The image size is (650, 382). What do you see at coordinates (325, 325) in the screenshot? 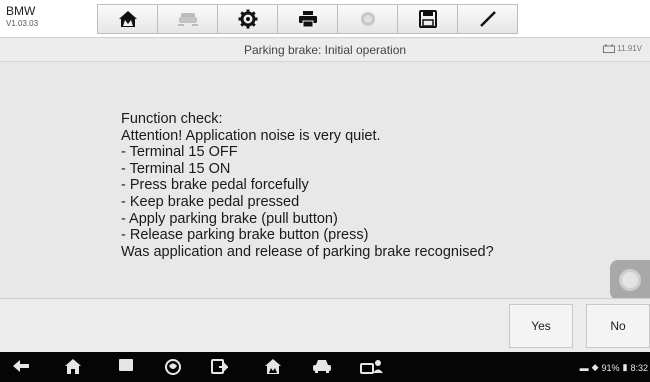
I see `action-bar: Yes No` at bounding box center [325, 325].